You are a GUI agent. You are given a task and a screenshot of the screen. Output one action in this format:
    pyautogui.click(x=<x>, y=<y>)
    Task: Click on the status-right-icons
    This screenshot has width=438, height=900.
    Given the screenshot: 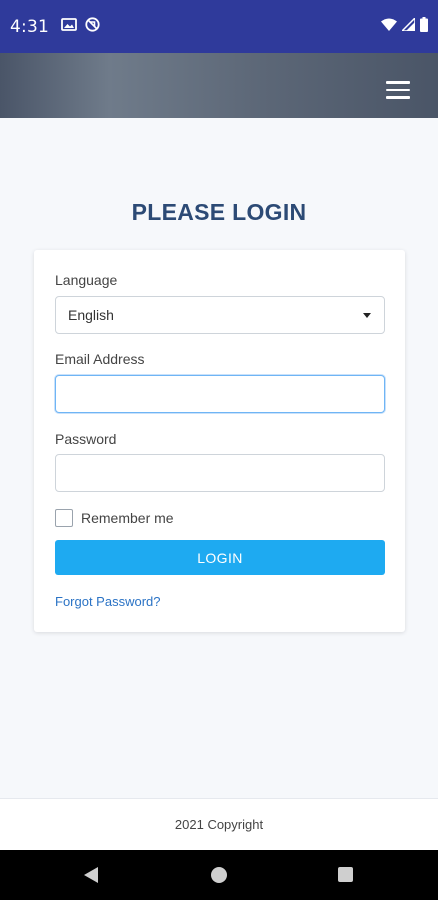 What is the action you would take?
    pyautogui.click(x=404, y=26)
    